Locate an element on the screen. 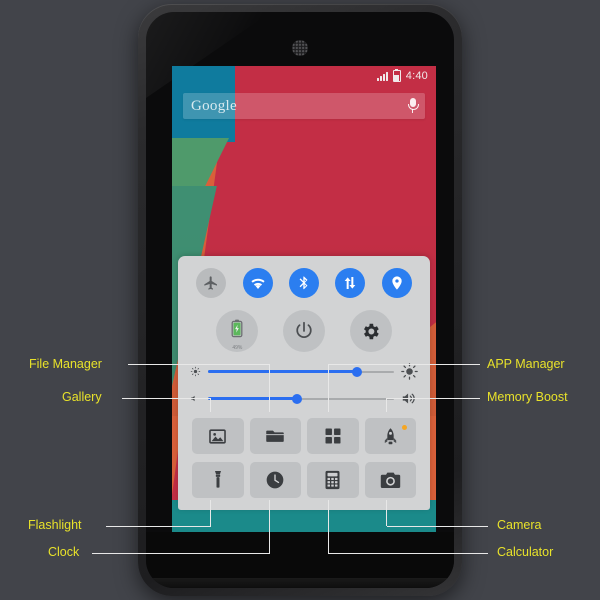  app-shortcuts-grid is located at coordinates (304, 456).